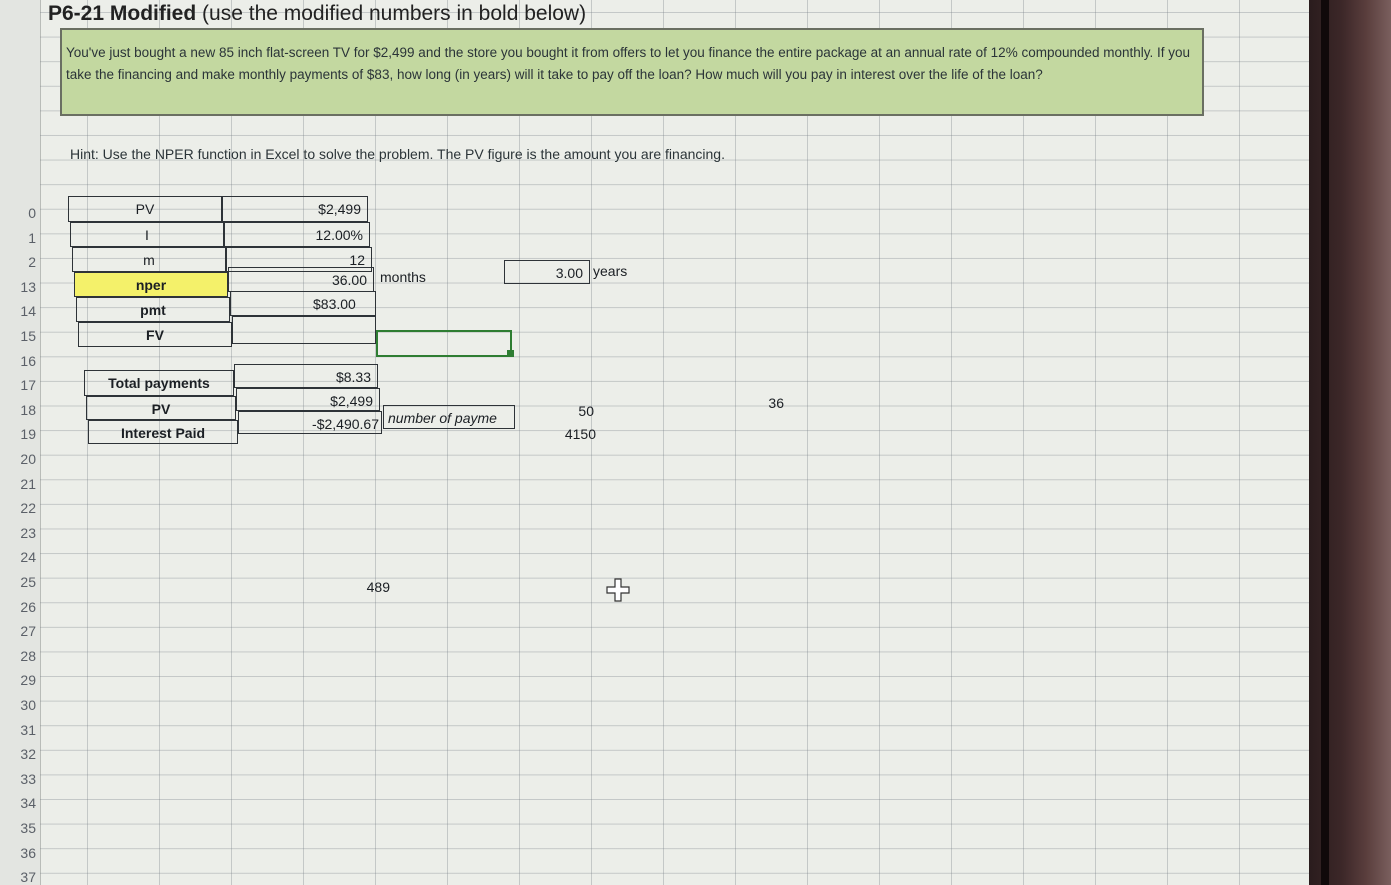  Describe the element at coordinates (547, 272) in the screenshot. I see `cell-years-value: 3.00` at that location.